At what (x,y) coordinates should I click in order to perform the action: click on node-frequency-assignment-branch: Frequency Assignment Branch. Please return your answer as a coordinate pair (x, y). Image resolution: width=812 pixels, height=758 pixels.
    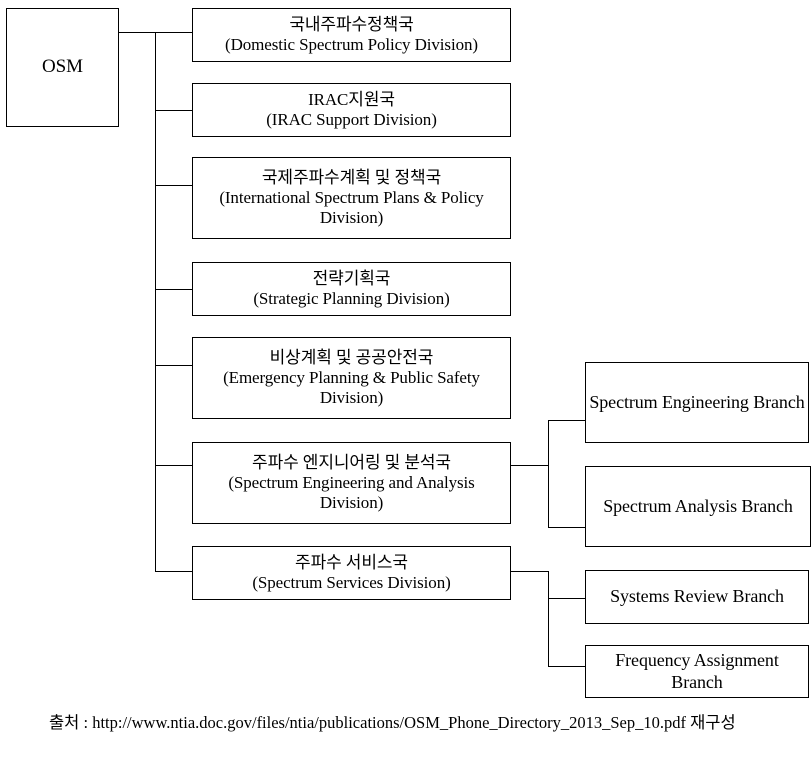
    Looking at the image, I should click on (697, 671).